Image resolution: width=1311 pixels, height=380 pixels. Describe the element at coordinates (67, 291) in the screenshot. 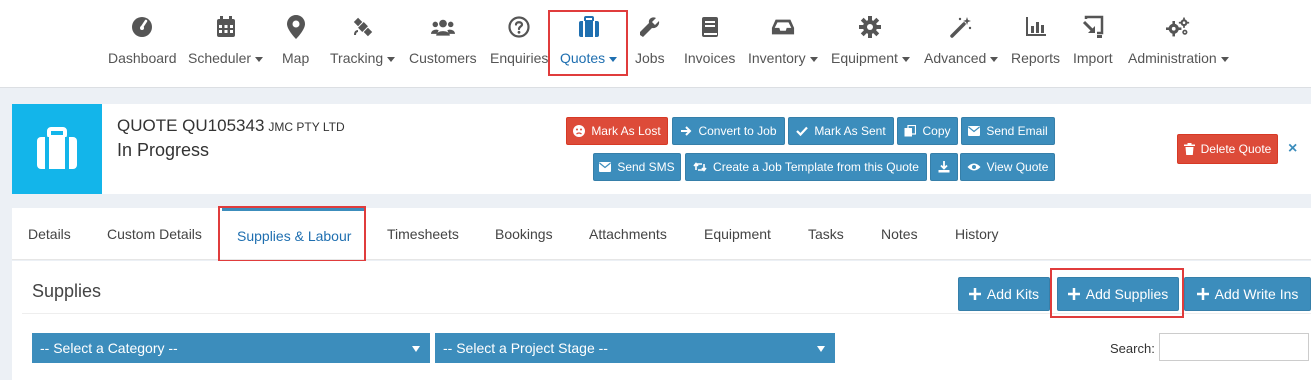

I see `supplies-title: Supplies` at that location.